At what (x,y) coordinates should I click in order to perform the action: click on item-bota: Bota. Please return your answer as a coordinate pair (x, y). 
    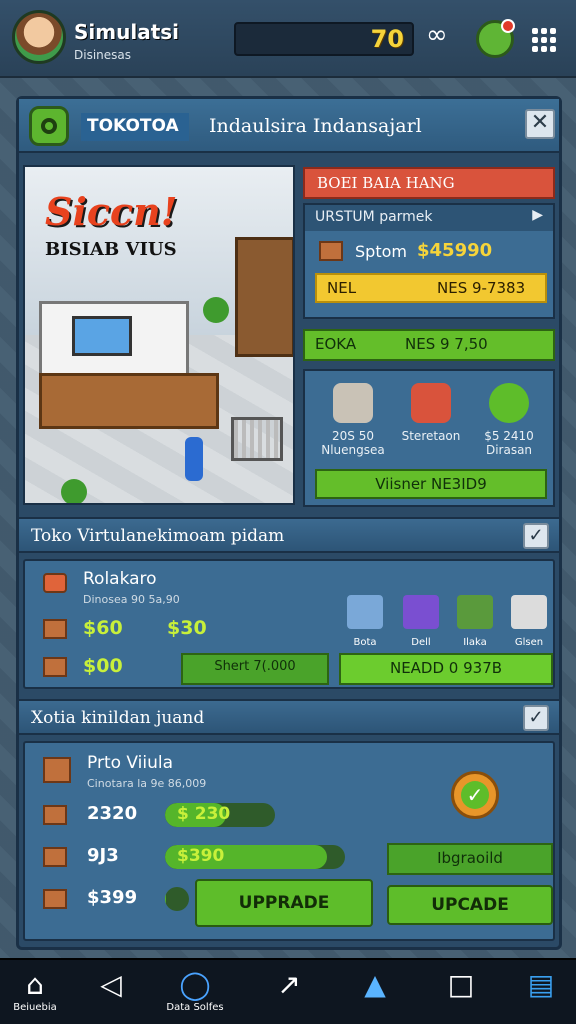
    Looking at the image, I should click on (365, 621).